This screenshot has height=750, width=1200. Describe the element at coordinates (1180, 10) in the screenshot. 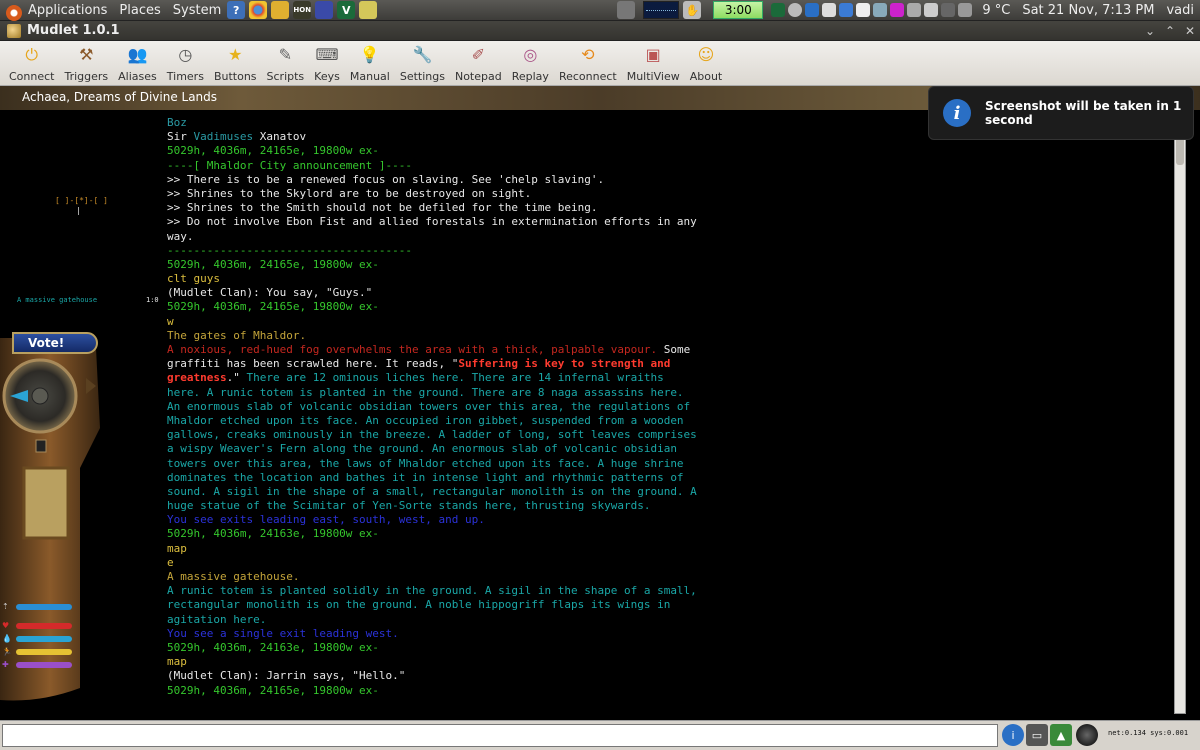

I see `user-menu: vadi` at that location.